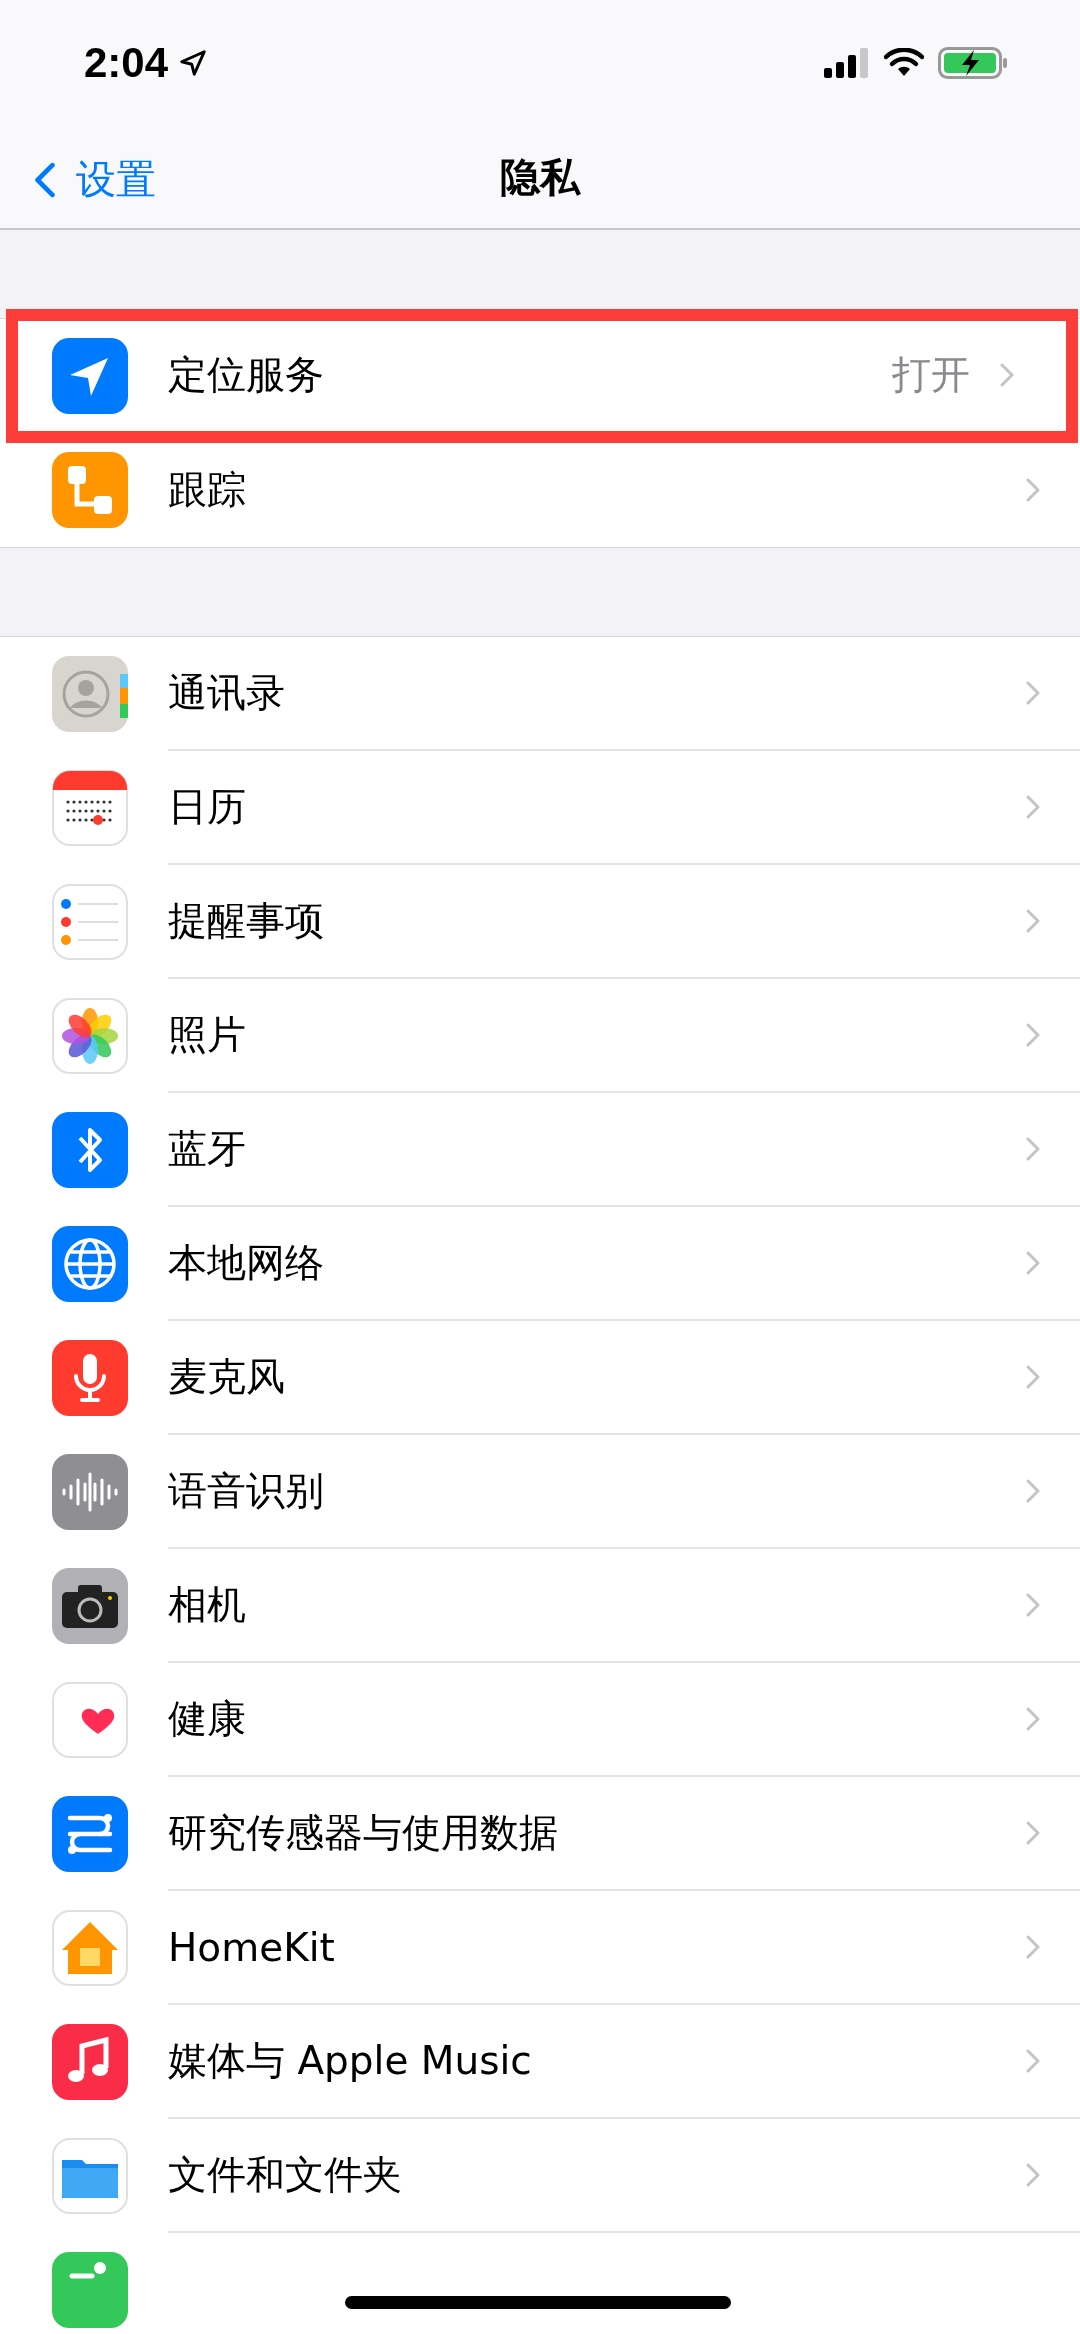  Describe the element at coordinates (540, 1720) in the screenshot. I see `settings-row: 健康` at that location.